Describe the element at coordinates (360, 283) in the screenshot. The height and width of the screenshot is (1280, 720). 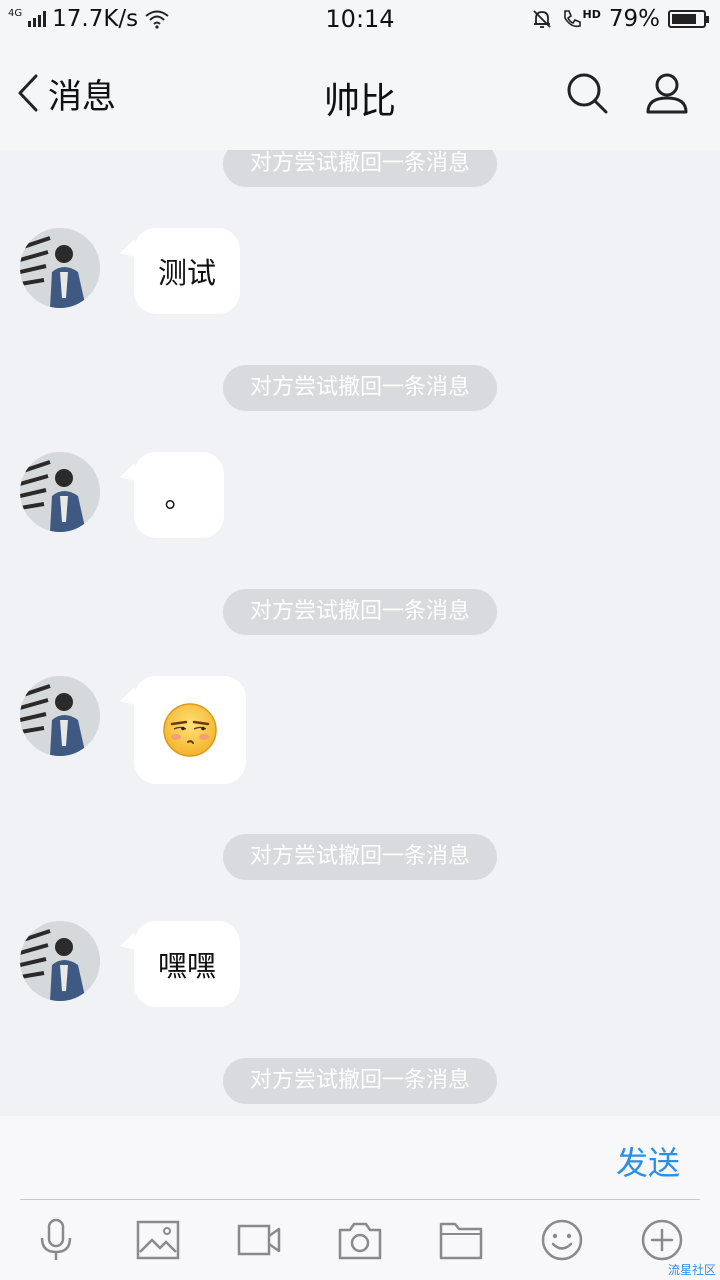
I see `message-row: 测试` at that location.